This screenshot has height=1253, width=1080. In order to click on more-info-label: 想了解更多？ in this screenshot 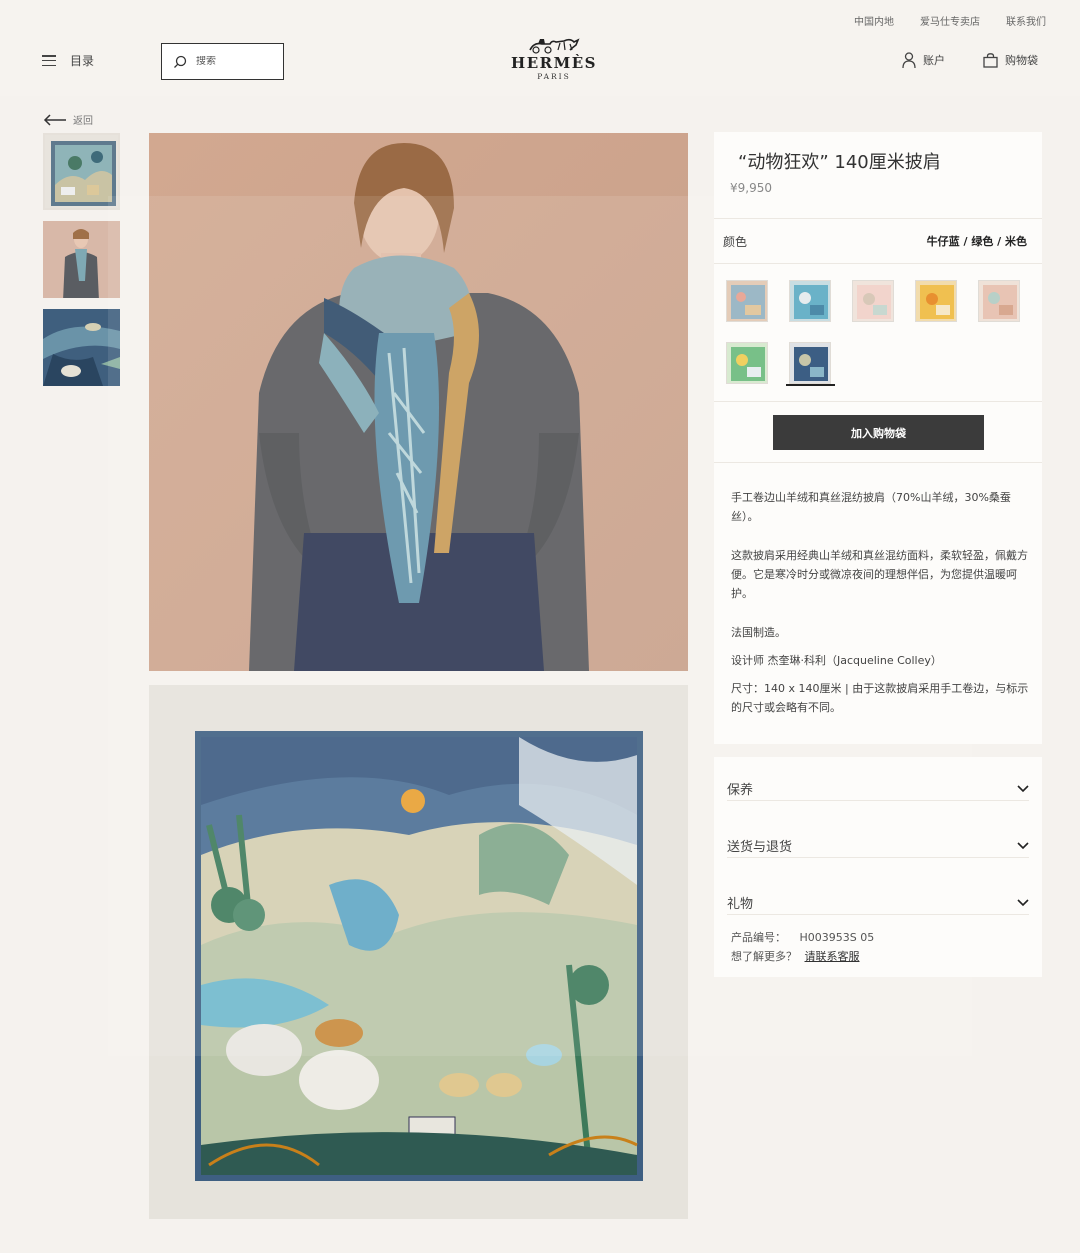, I will do `click(764, 956)`.